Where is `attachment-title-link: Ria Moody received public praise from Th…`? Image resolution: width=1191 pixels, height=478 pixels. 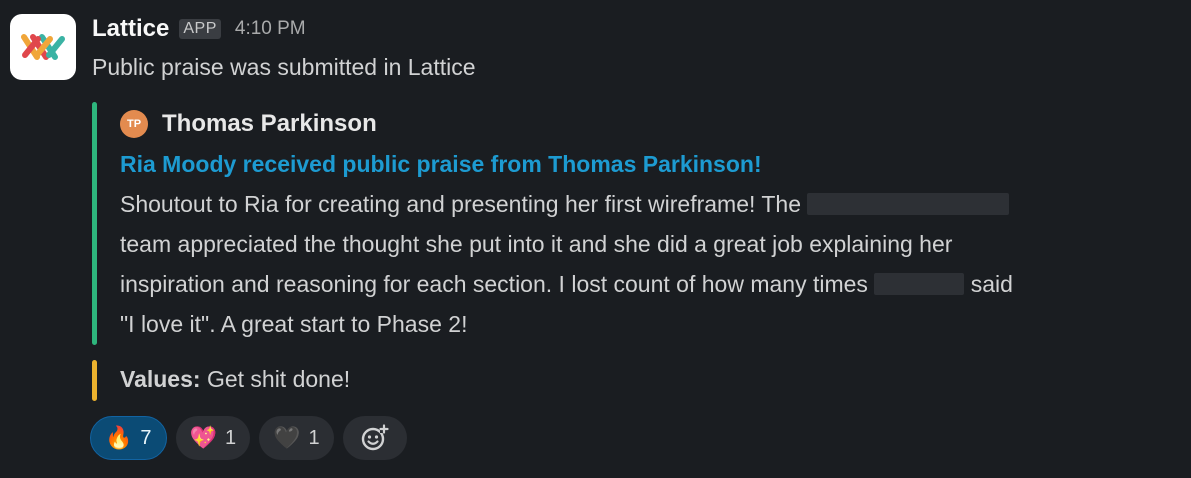
attachment-title-link: Ria Moody received public praise from Th… is located at coordinates (441, 164).